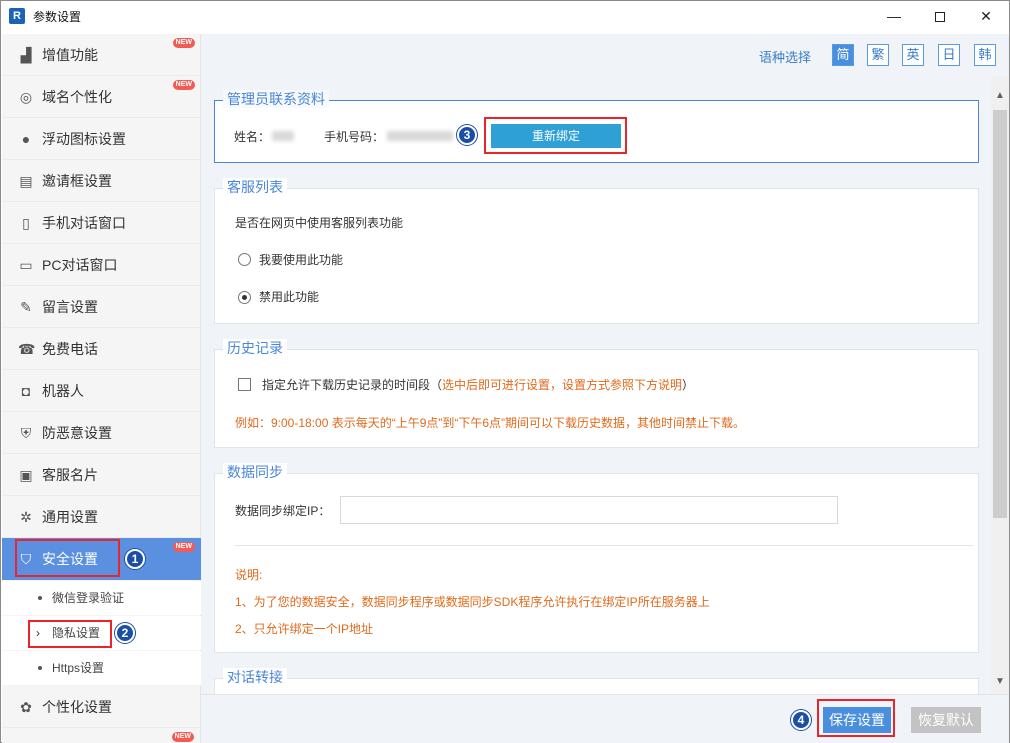  Describe the element at coordinates (70, 475) in the screenshot. I see `sidebar-item-label: 客服名片` at that location.